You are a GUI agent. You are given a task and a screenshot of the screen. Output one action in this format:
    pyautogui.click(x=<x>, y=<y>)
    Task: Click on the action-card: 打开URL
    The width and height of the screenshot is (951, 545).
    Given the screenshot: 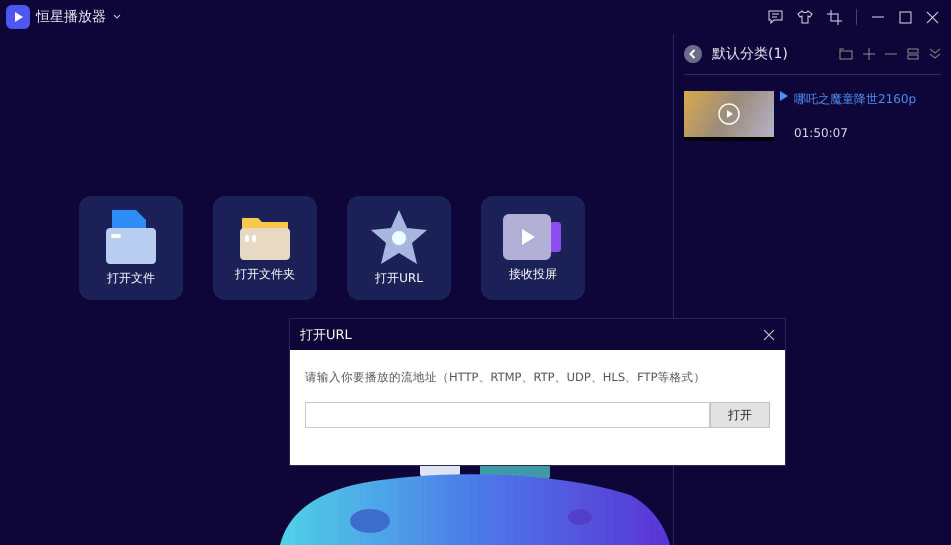 What is the action you would take?
    pyautogui.click(x=399, y=248)
    